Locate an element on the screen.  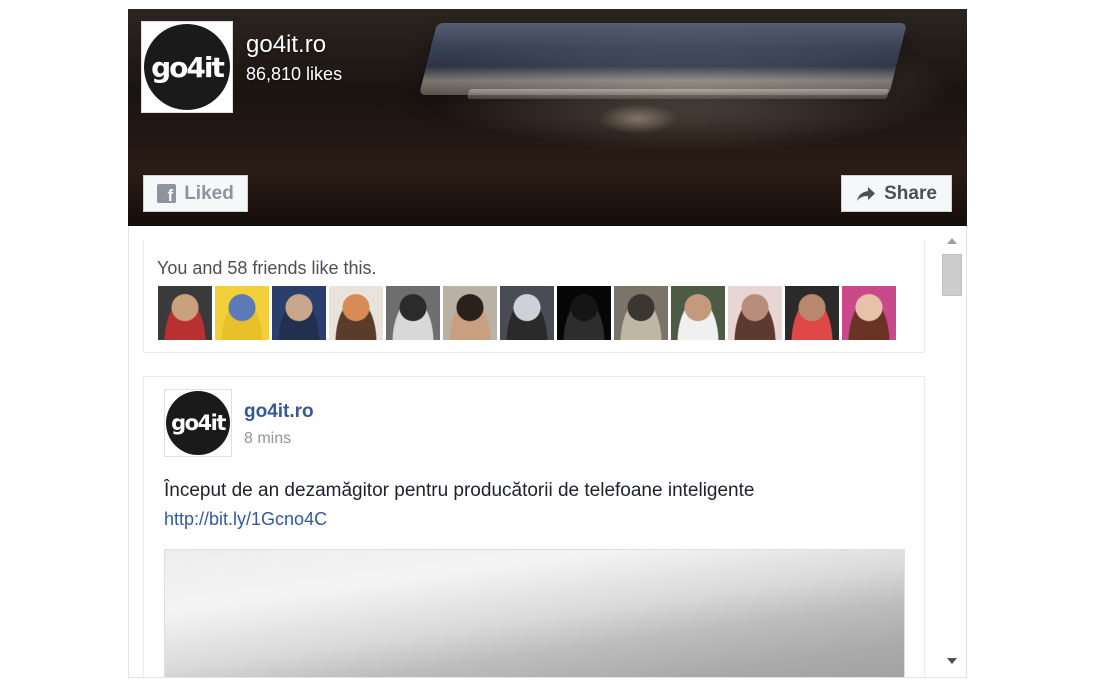
post-image is located at coordinates (534, 613).